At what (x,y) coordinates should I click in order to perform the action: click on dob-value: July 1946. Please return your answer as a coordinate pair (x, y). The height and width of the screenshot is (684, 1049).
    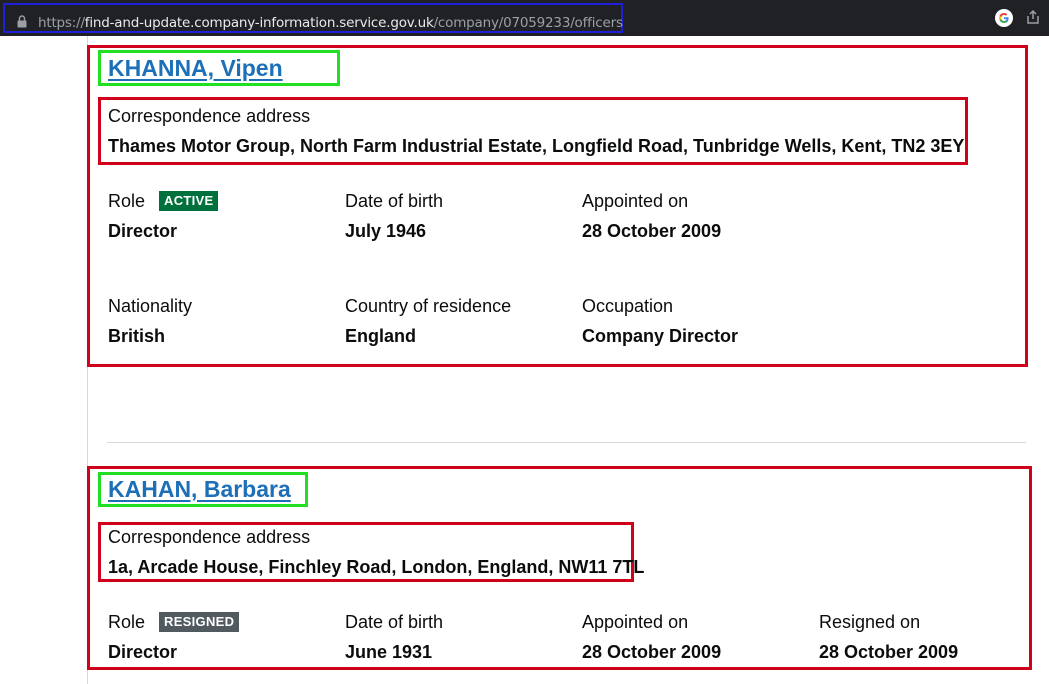
    Looking at the image, I should click on (386, 231).